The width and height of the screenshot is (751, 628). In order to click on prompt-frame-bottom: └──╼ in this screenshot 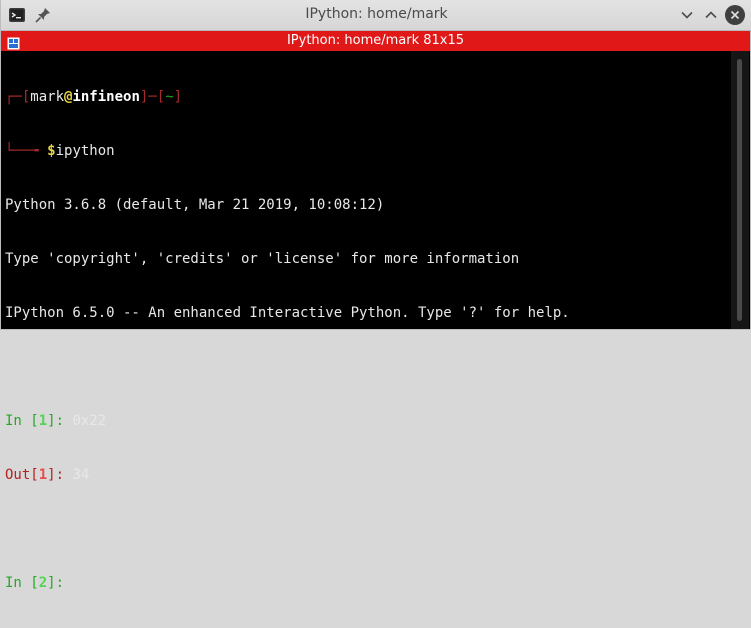, I will do `click(26, 151)`.